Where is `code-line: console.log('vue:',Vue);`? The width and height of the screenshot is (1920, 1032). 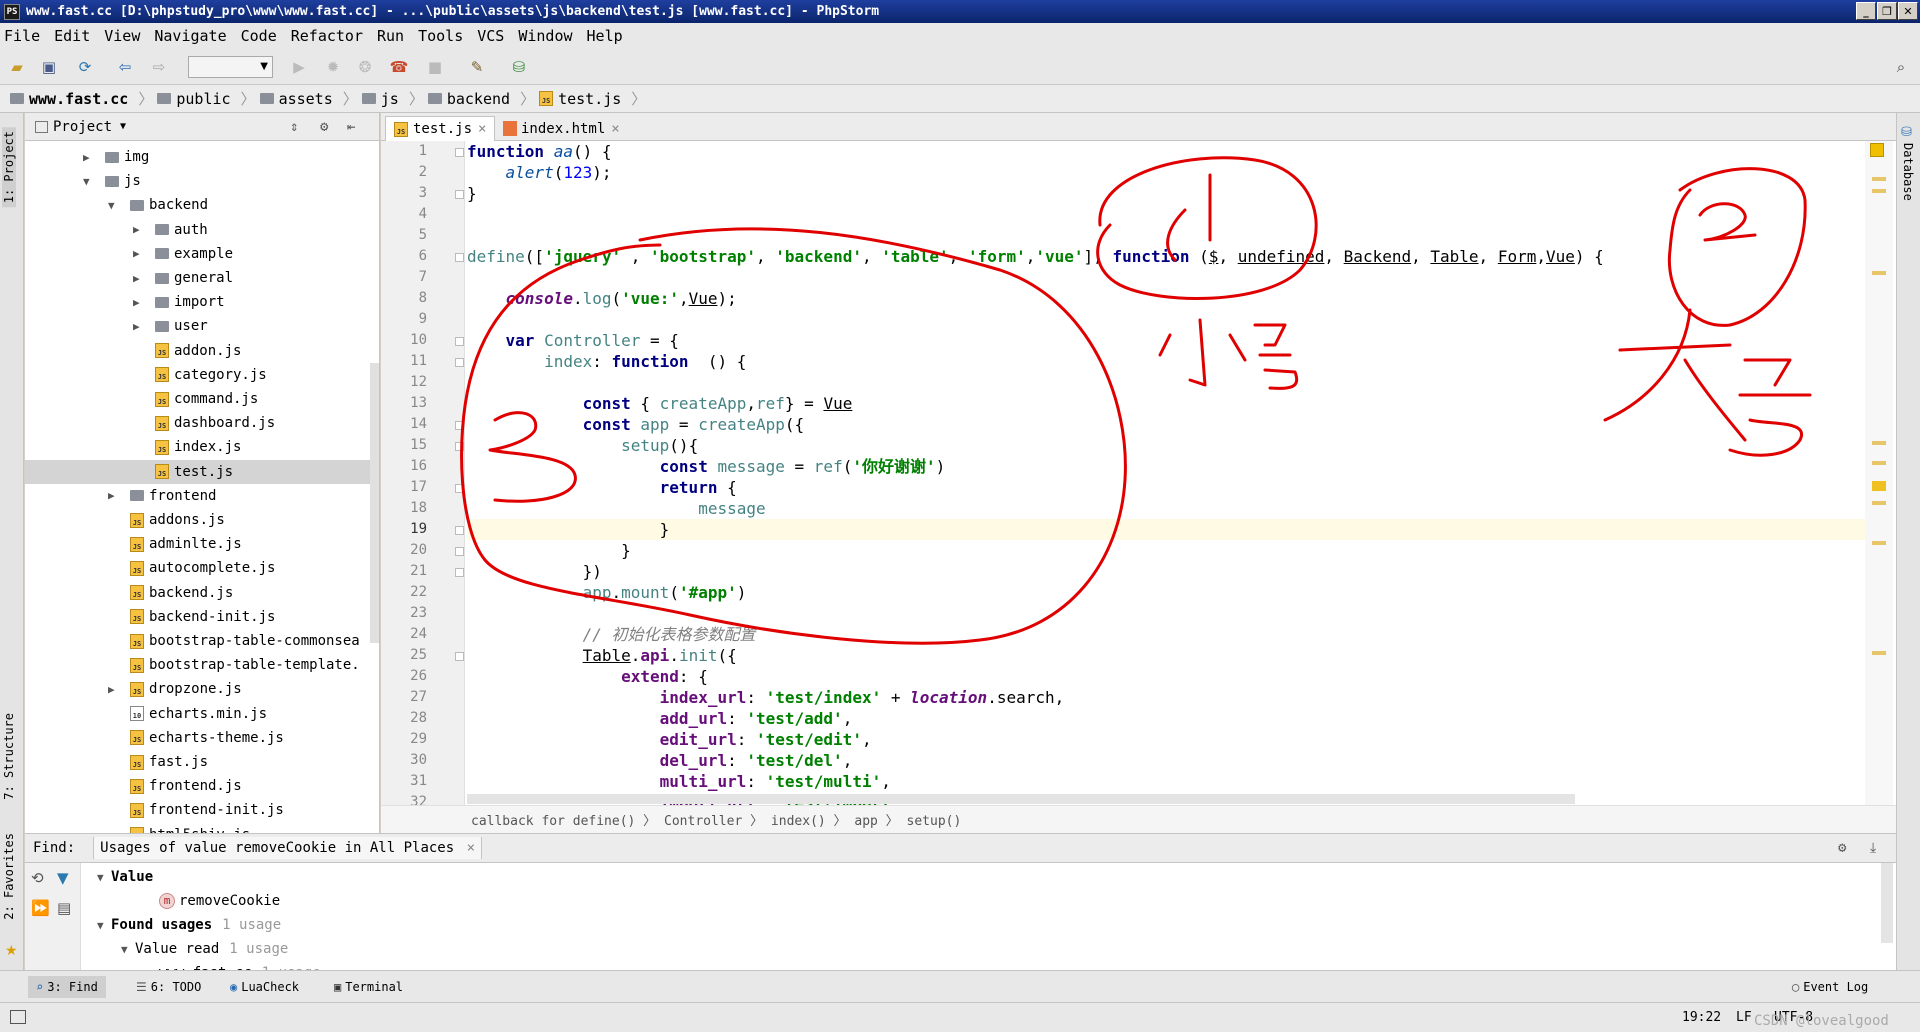
code-line: console.log('vue:',Vue); is located at coordinates (602, 298).